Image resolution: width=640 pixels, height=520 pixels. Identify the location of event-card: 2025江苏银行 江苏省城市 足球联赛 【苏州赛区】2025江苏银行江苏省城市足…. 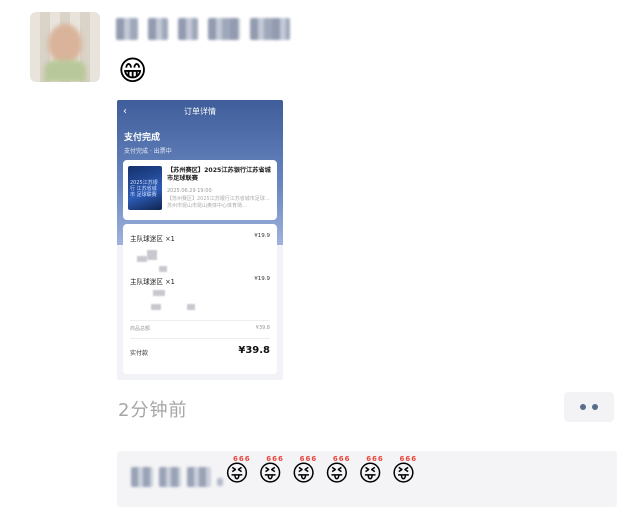
(200, 190).